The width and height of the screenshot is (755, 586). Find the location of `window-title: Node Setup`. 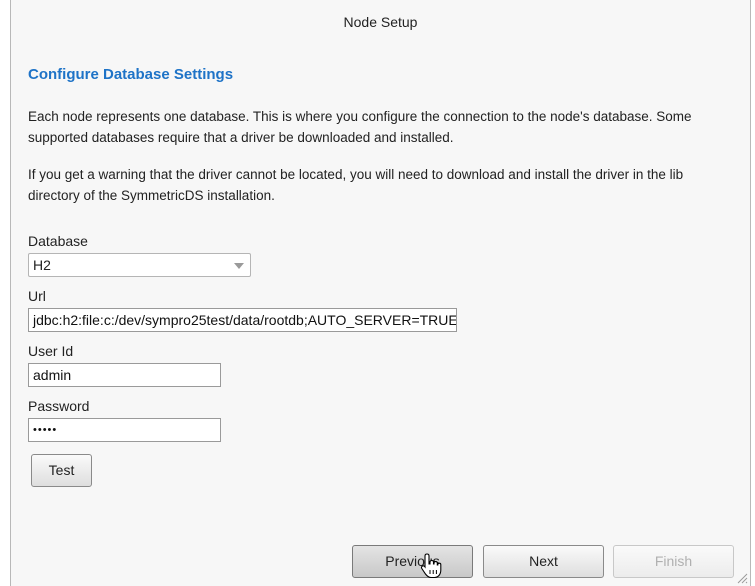

window-title: Node Setup is located at coordinates (380, 22).